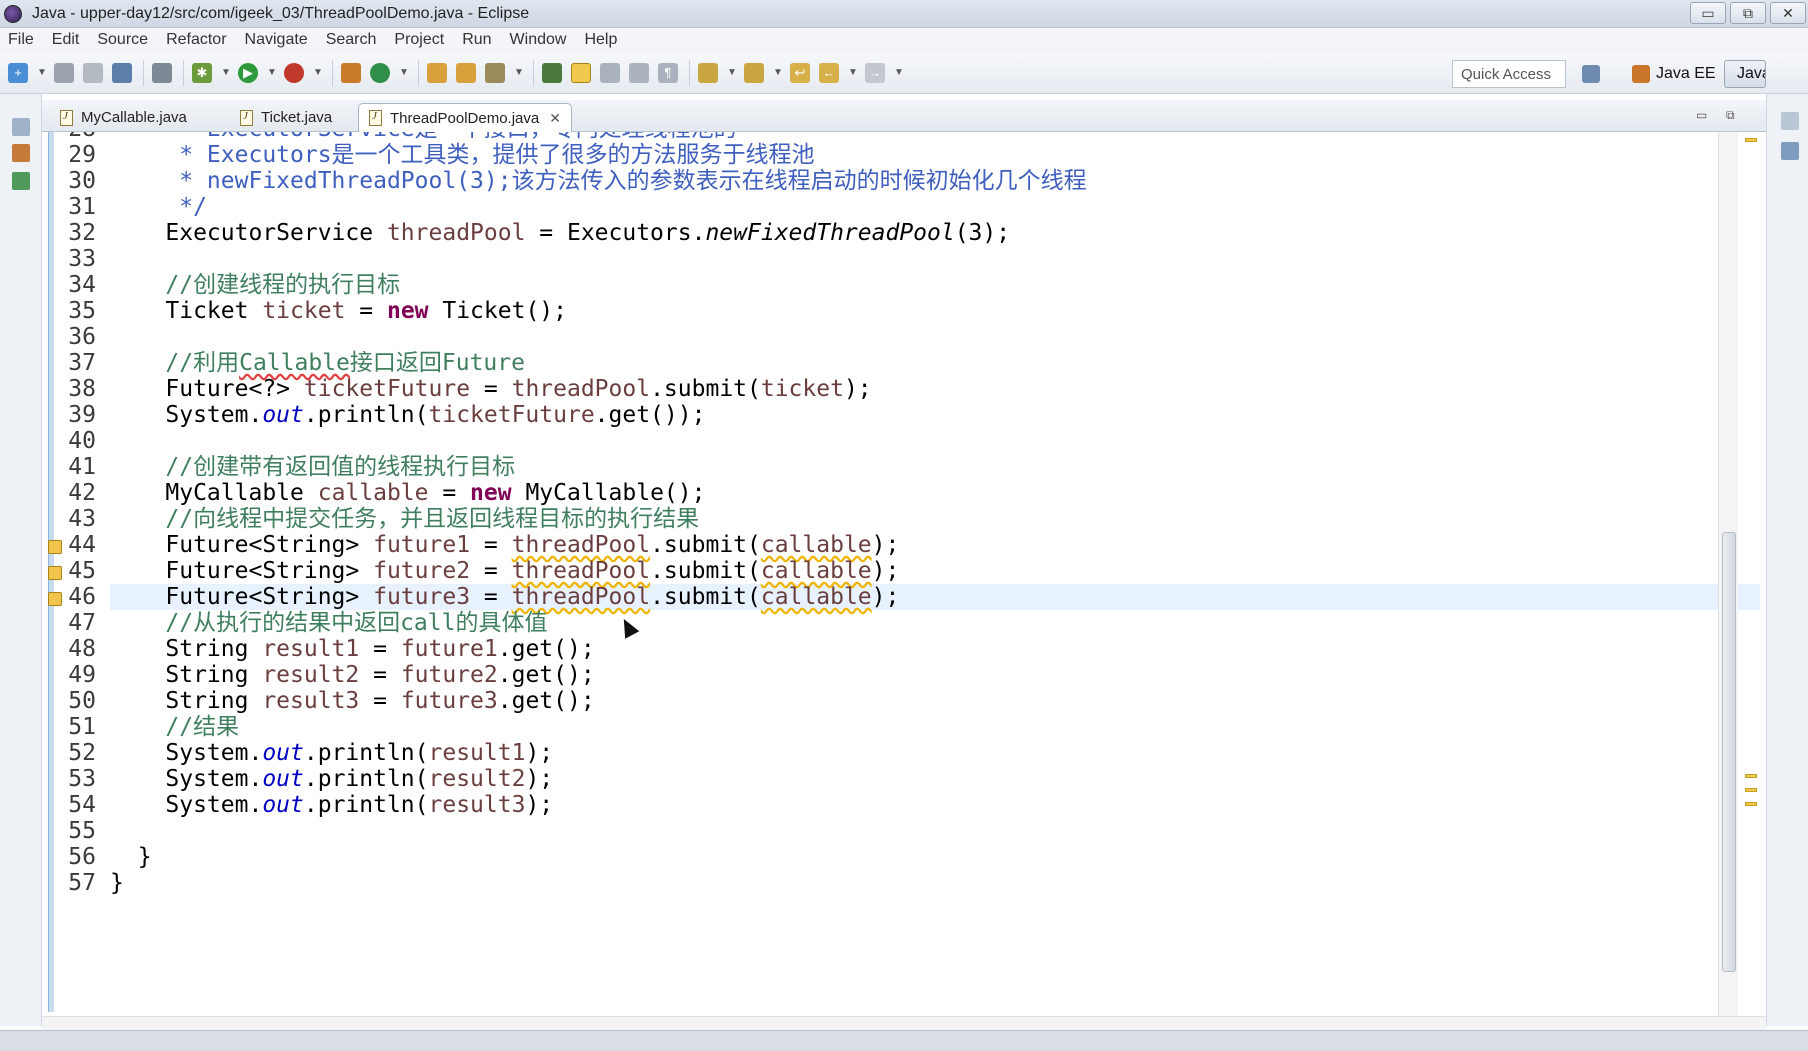  I want to click on code-line: 49 String result2 = future2.get();, so click(867, 675).